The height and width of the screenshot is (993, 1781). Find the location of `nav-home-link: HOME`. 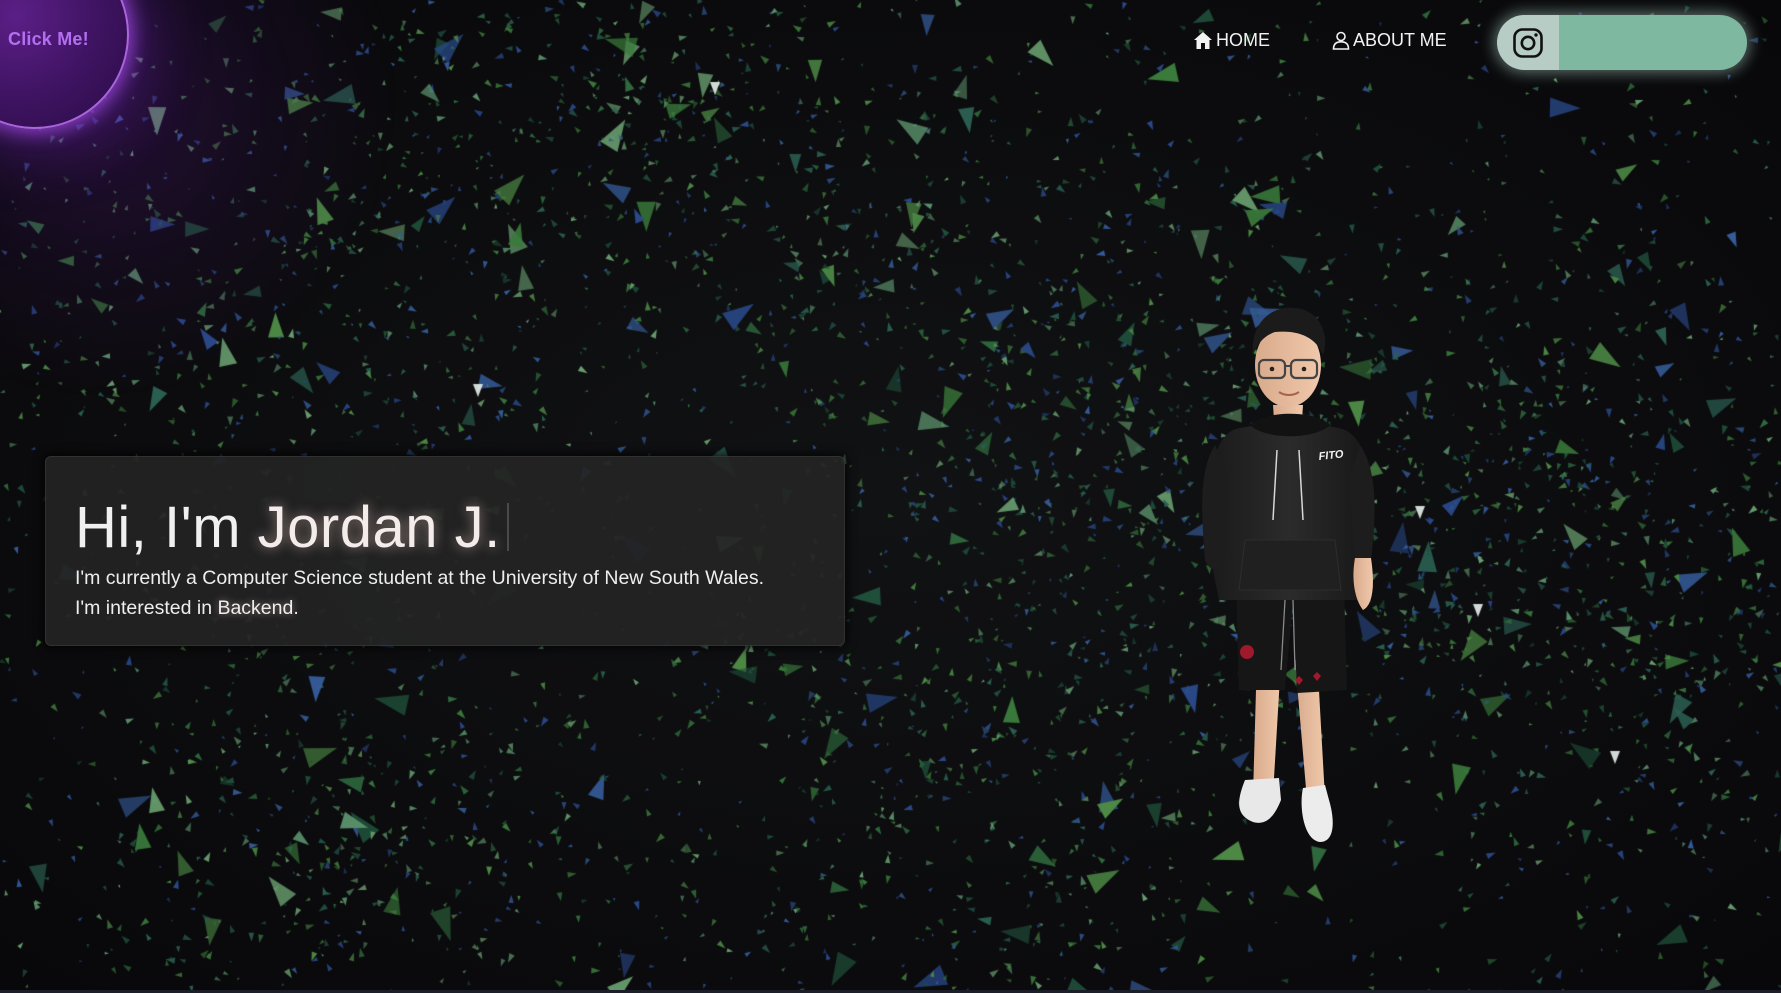

nav-home-link: HOME is located at coordinates (1231, 40).